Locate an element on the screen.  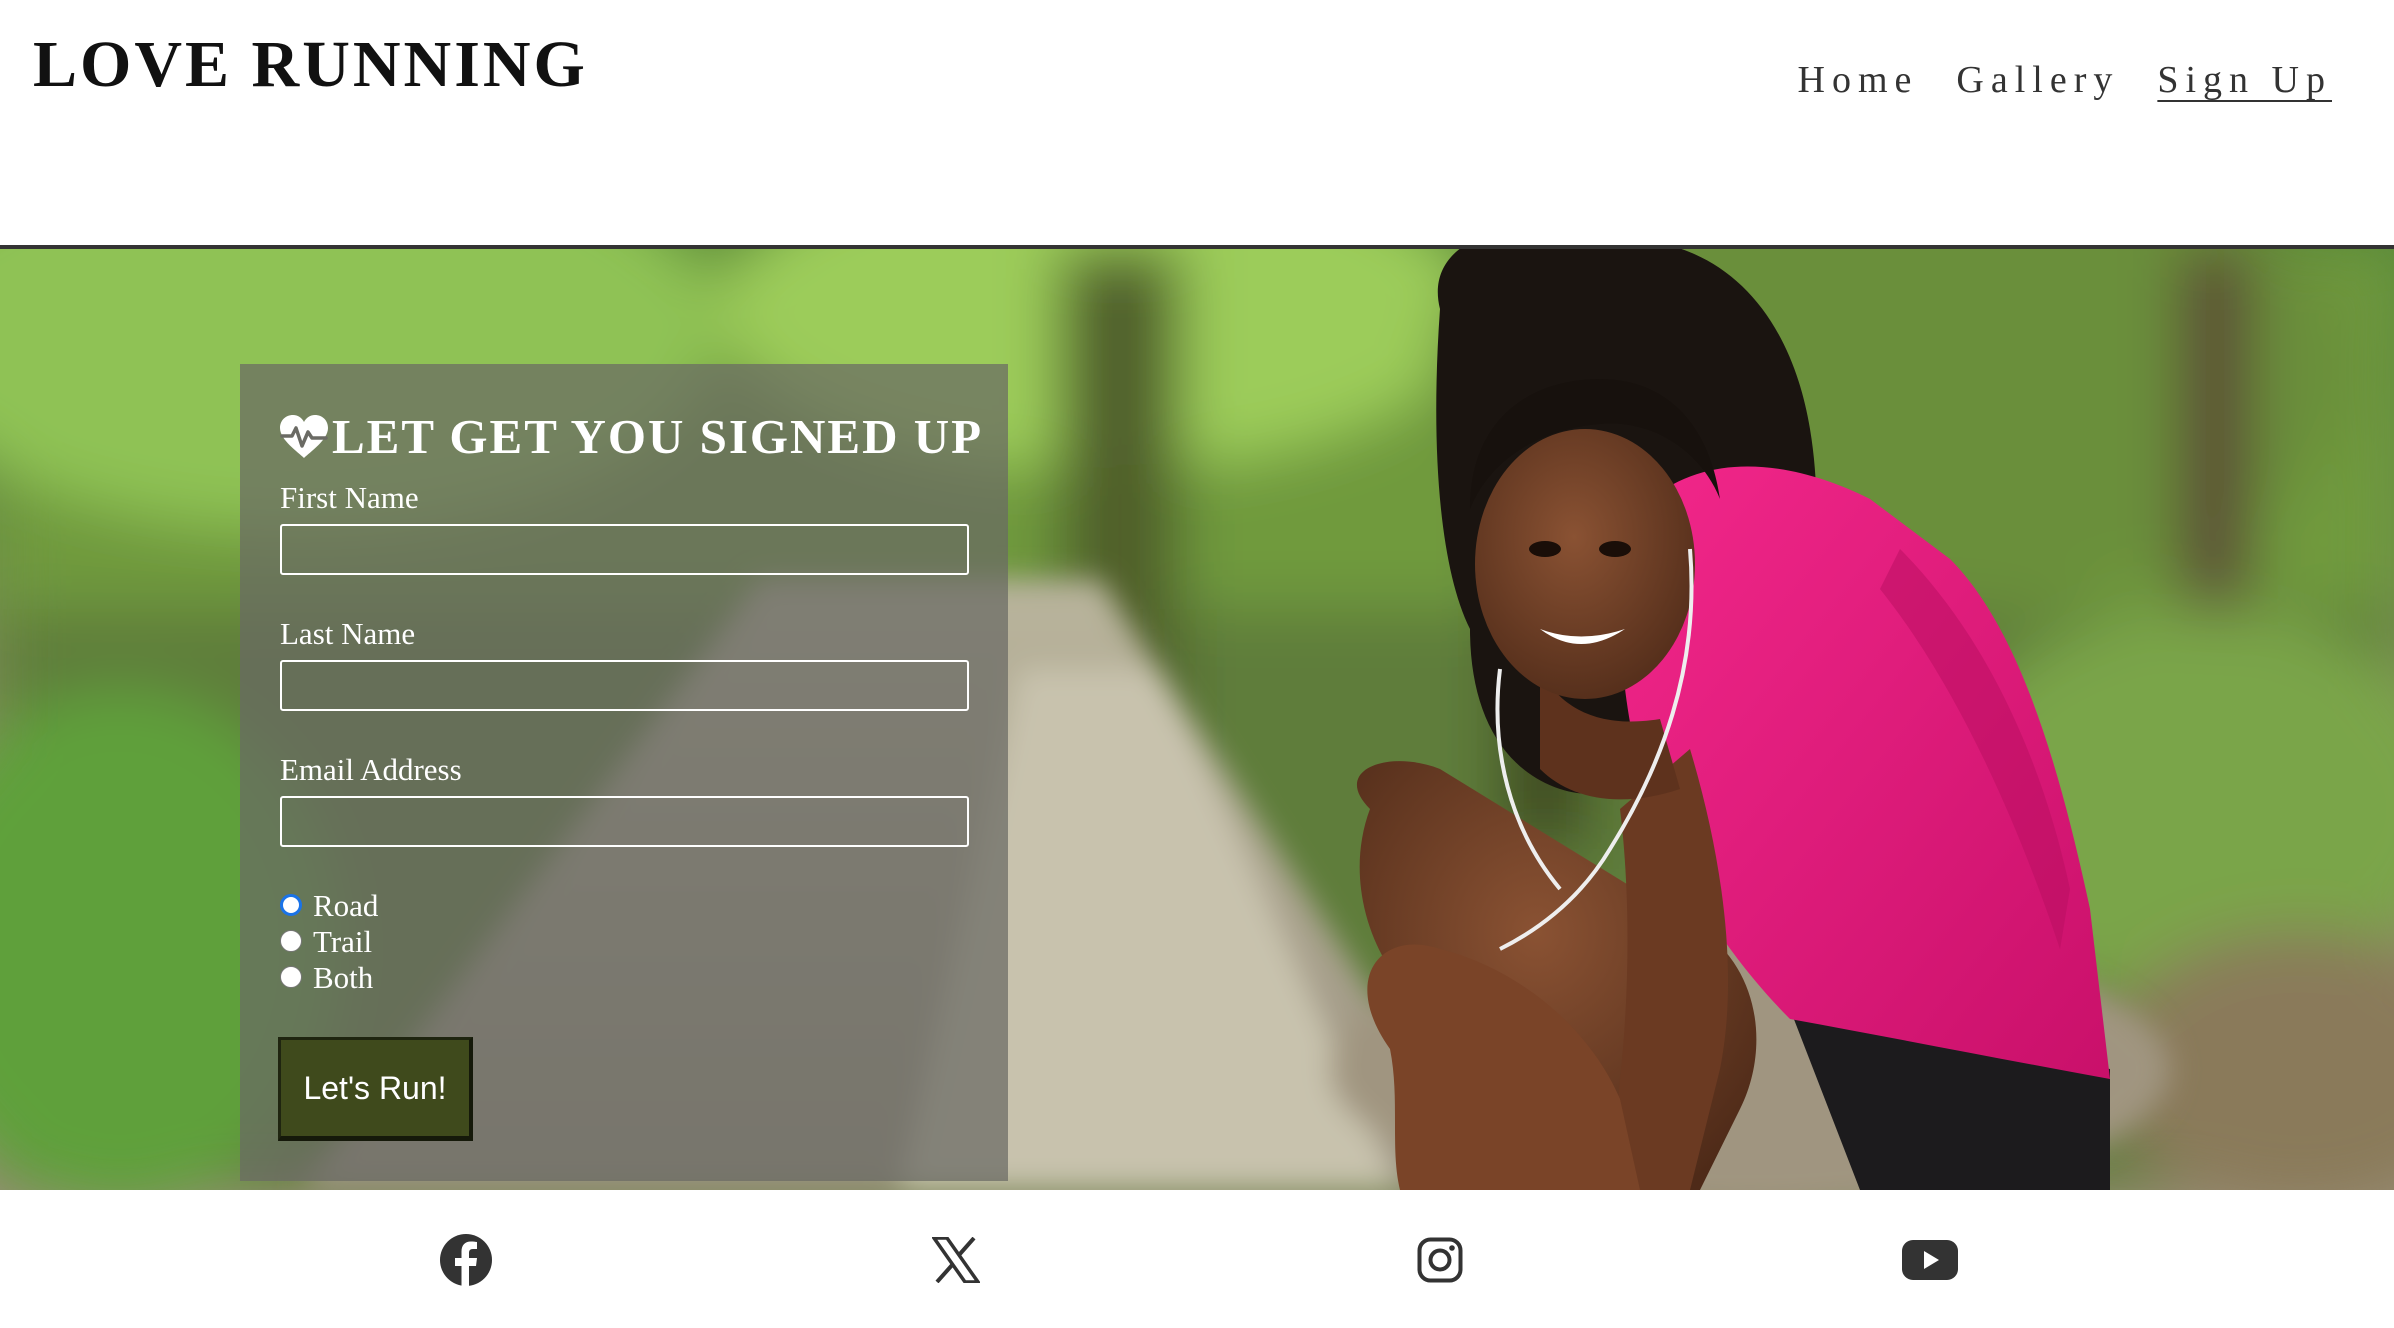
run-type-option-trail: Trail is located at coordinates (326, 941).